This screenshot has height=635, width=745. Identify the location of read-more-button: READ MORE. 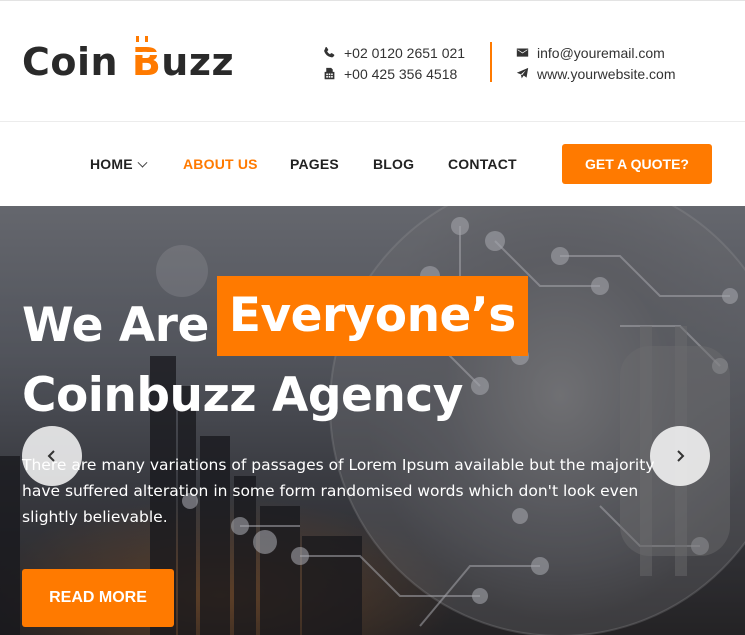
(98, 598).